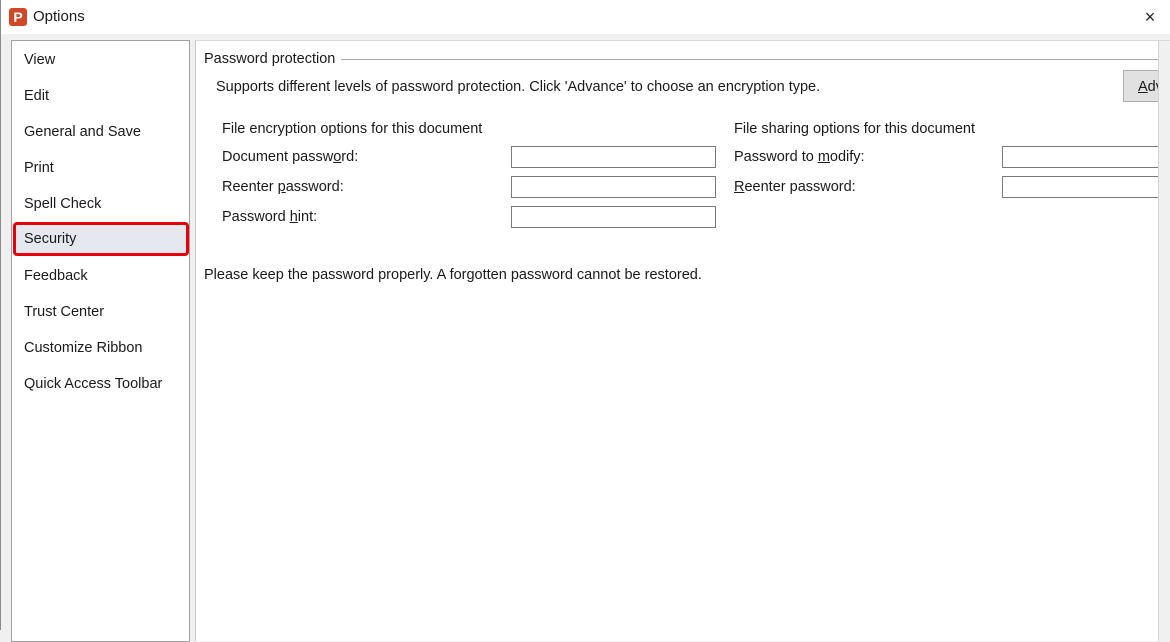 This screenshot has width=1170, height=642. I want to click on sidebar-item-spell-check: Spell Check, so click(101, 204).